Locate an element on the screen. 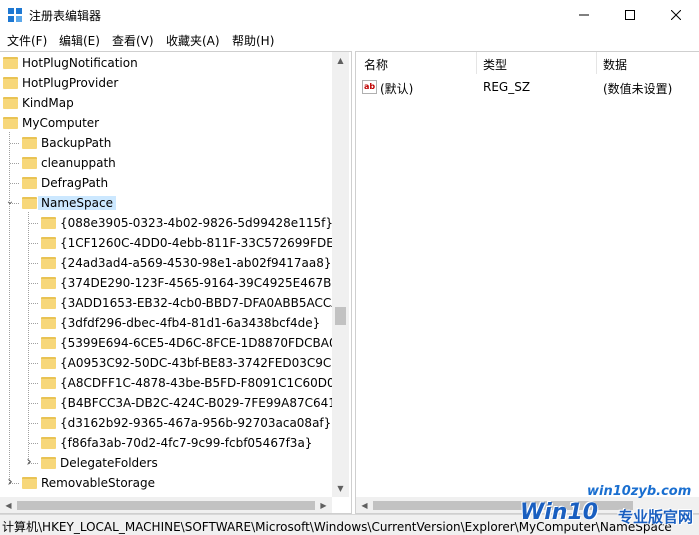 Image resolution: width=699 pixels, height=535 pixels. tree-item-label: {24ad3ad4-a569-4530-98e1-ab02f9417aa8} is located at coordinates (196, 263).